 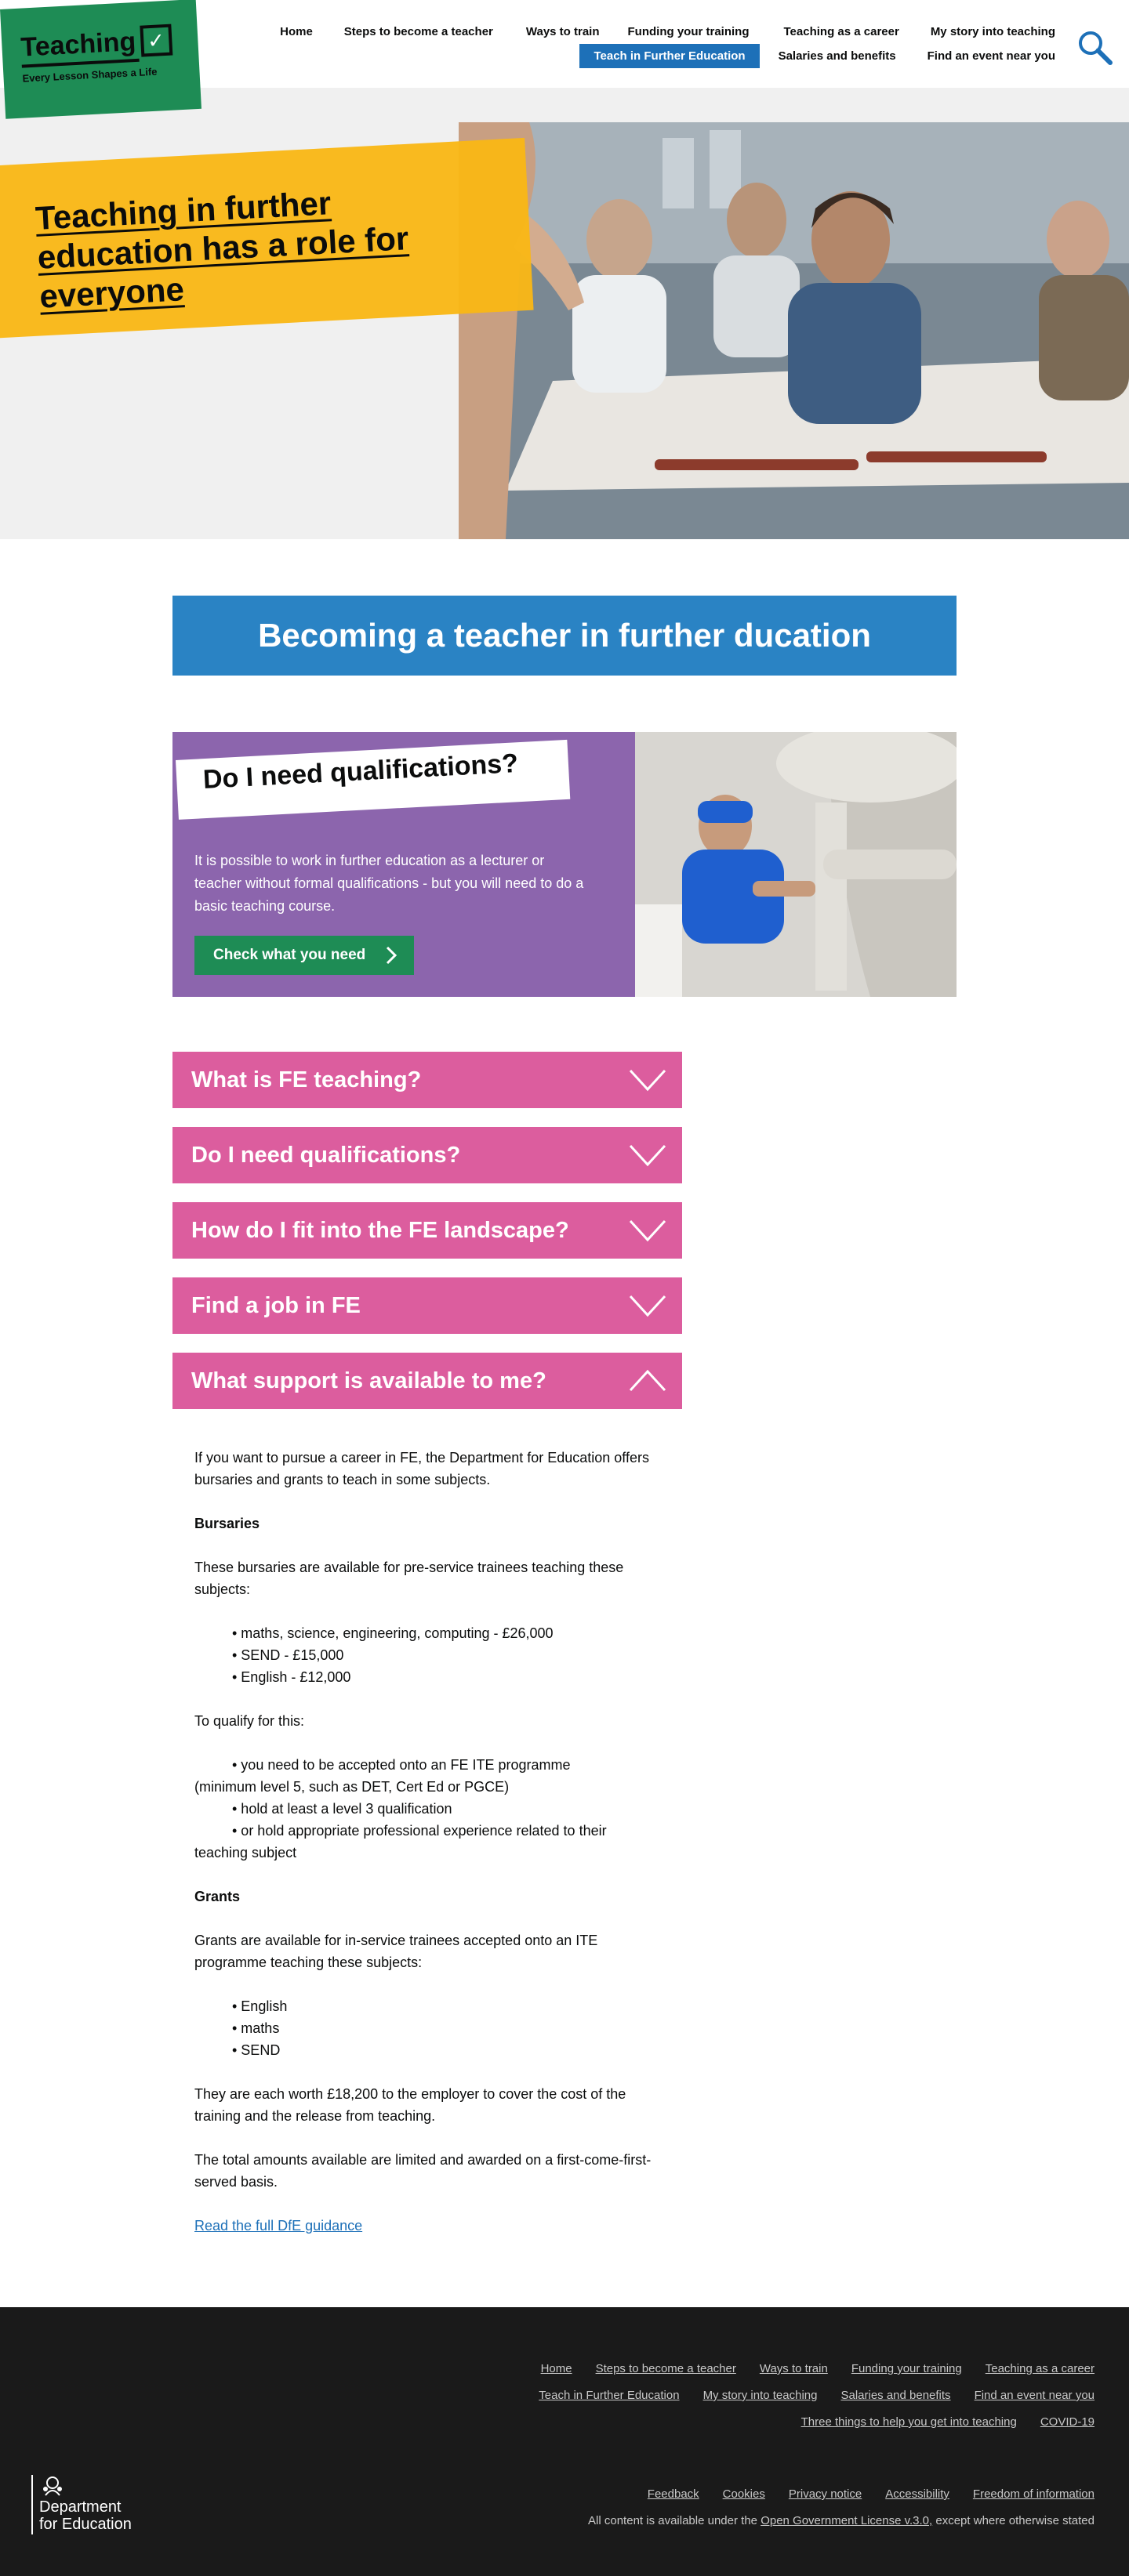 What do you see at coordinates (991, 56) in the screenshot?
I see `nav-events: Find an event near you` at bounding box center [991, 56].